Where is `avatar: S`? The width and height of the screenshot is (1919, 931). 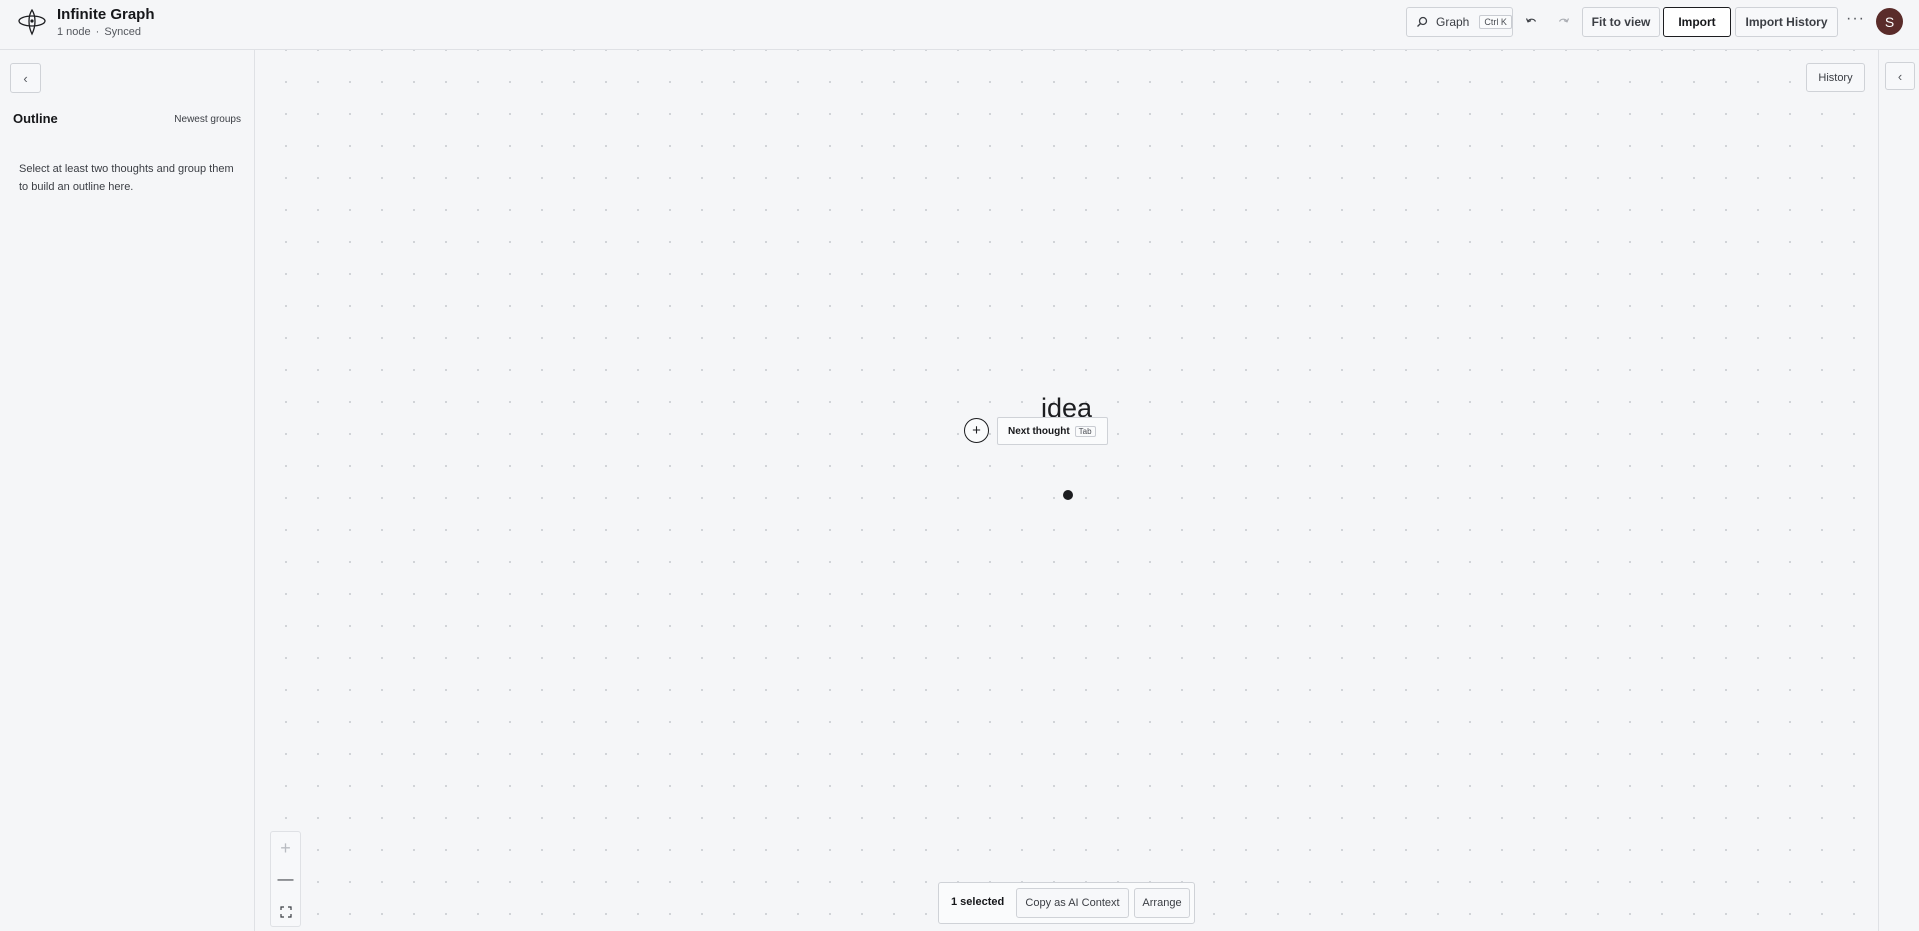 avatar: S is located at coordinates (1889, 21).